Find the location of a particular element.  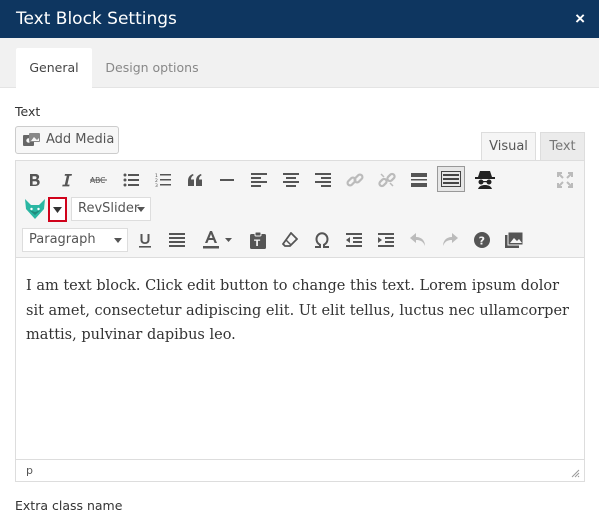

italic-icon is located at coordinates (67, 180).